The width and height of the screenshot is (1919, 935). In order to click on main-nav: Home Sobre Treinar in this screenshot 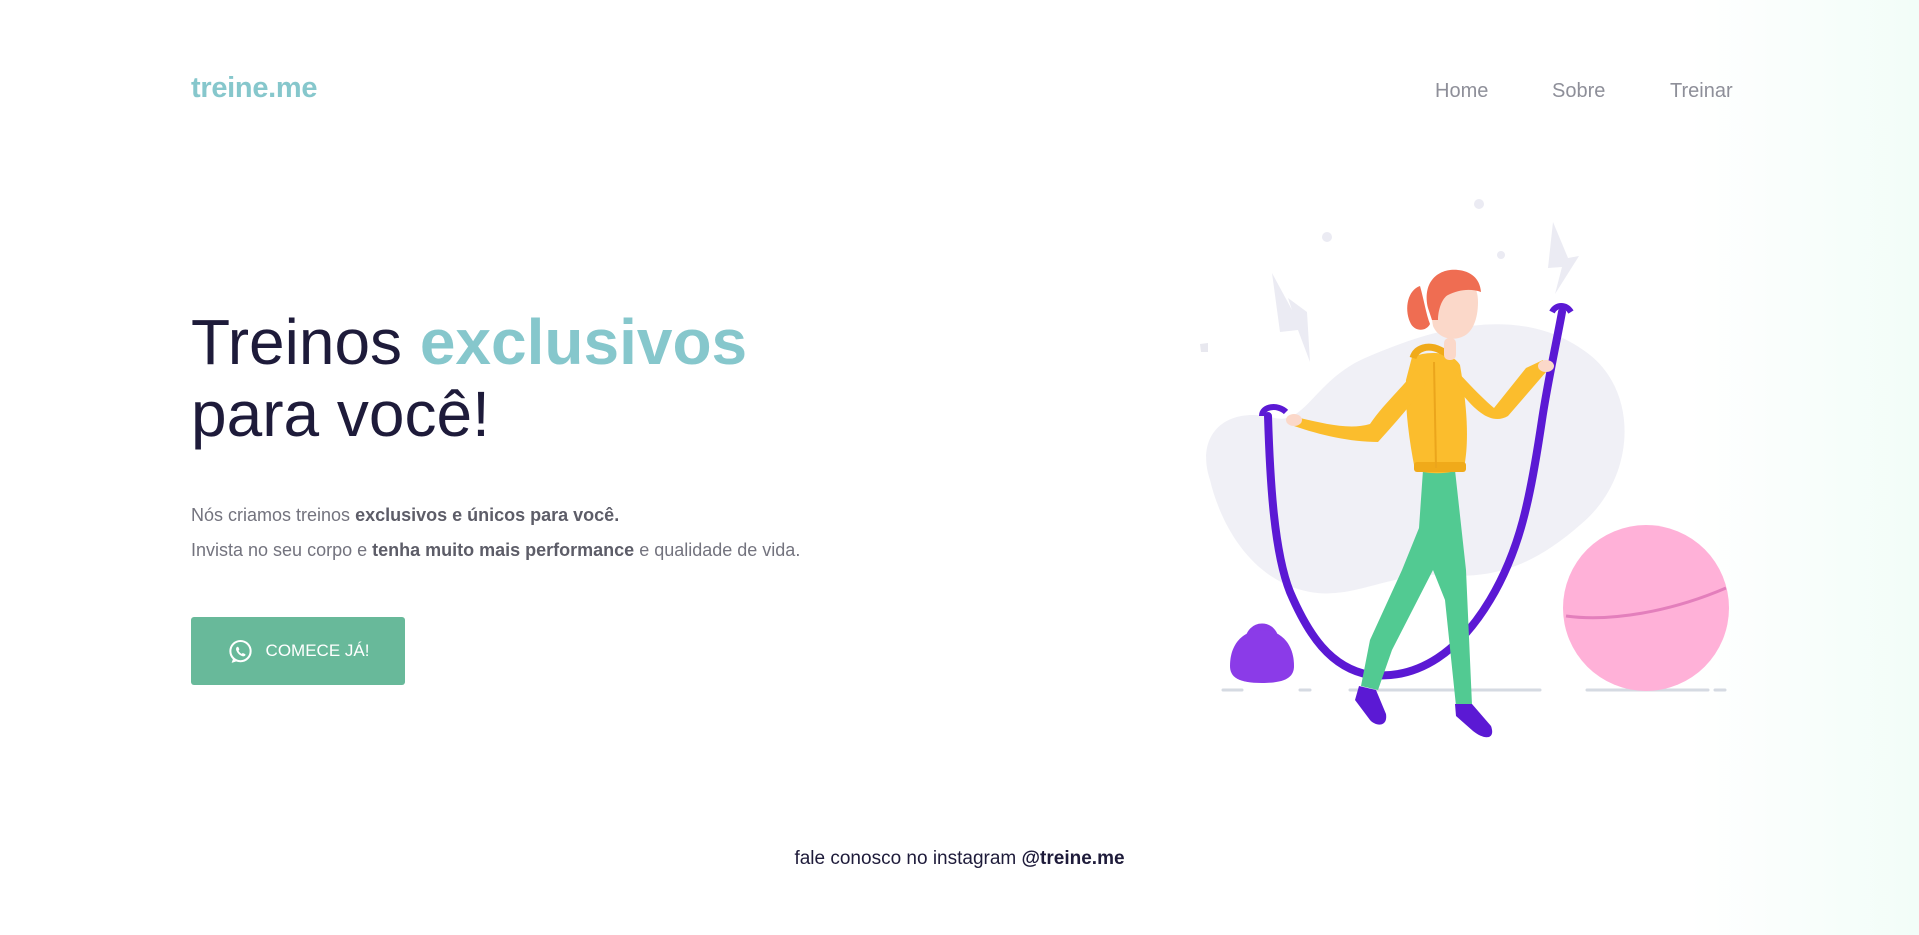, I will do `click(959, 95)`.